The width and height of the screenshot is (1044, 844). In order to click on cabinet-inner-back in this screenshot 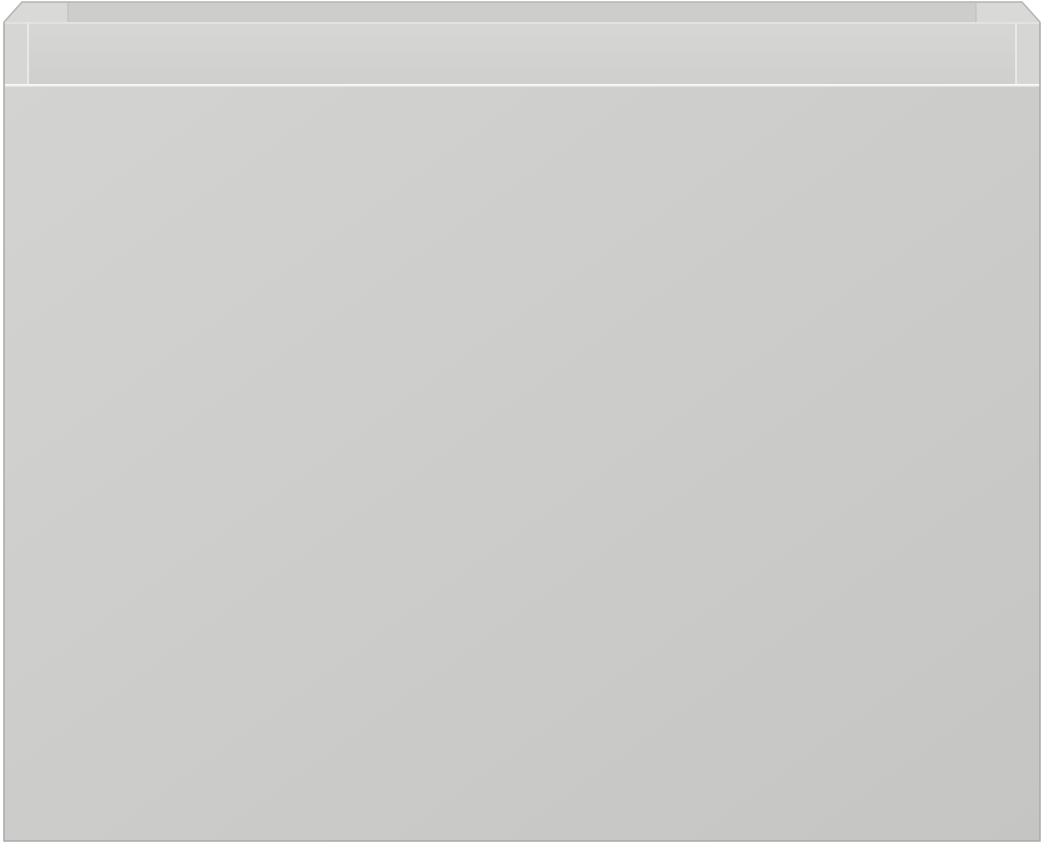, I will do `click(522, 12)`.